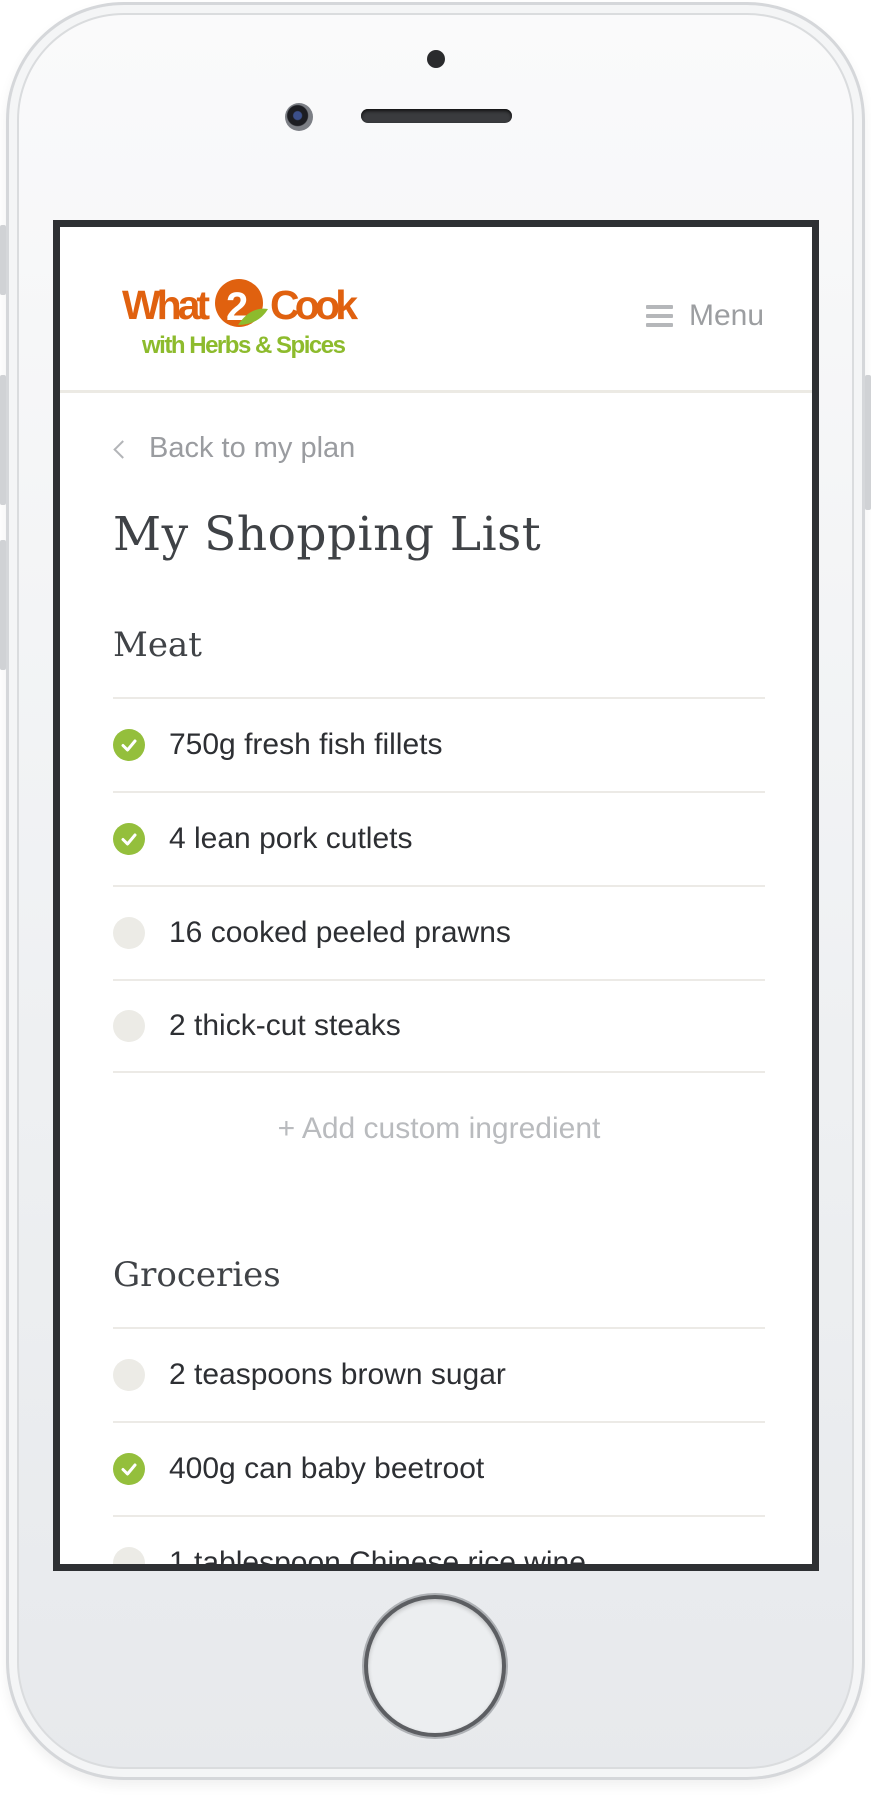 This screenshot has width=871, height=1820. I want to click on item-label: 4 lean pork cutlets, so click(291, 838).